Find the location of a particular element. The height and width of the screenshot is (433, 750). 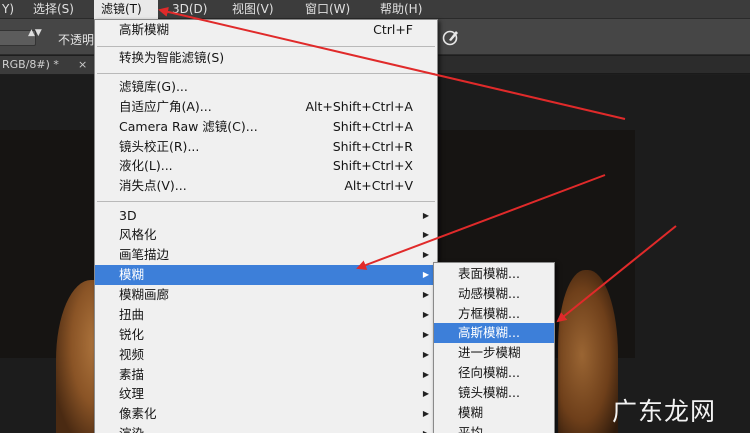

menu-item-blur: 模糊 ▶ is located at coordinates (266, 275).